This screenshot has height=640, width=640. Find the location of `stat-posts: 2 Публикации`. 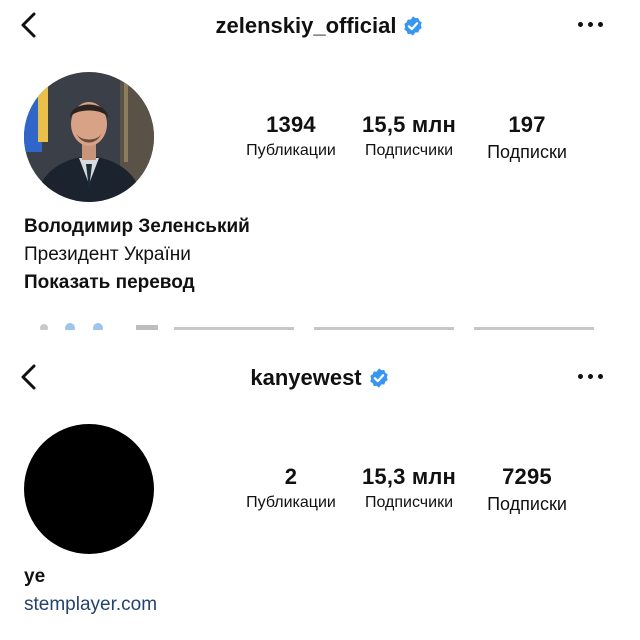

stat-posts: 2 Публикации is located at coordinates (291, 488).